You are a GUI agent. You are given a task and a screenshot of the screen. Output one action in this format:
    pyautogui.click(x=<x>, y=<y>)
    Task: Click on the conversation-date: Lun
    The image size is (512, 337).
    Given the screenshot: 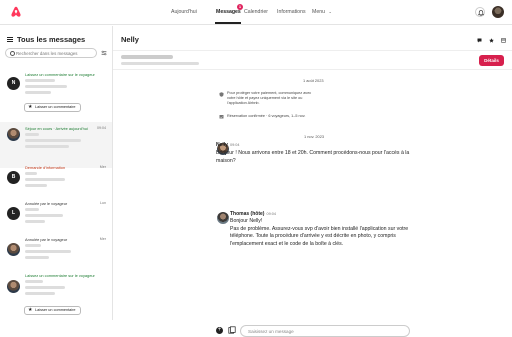 What is the action you would take?
    pyautogui.click(x=103, y=203)
    